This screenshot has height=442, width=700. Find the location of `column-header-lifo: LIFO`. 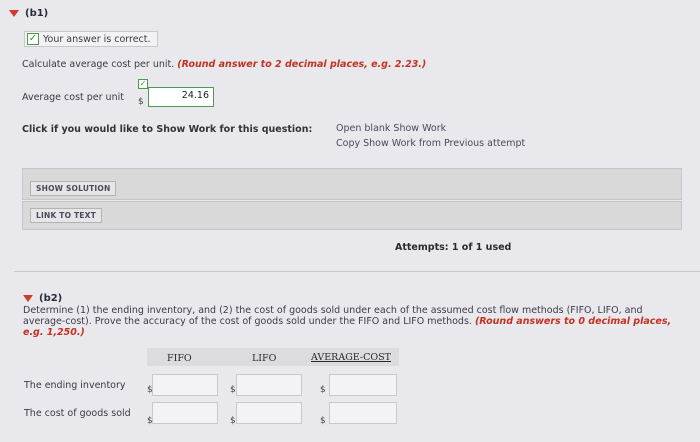

column-header-lifo: LIFO is located at coordinates (264, 358).